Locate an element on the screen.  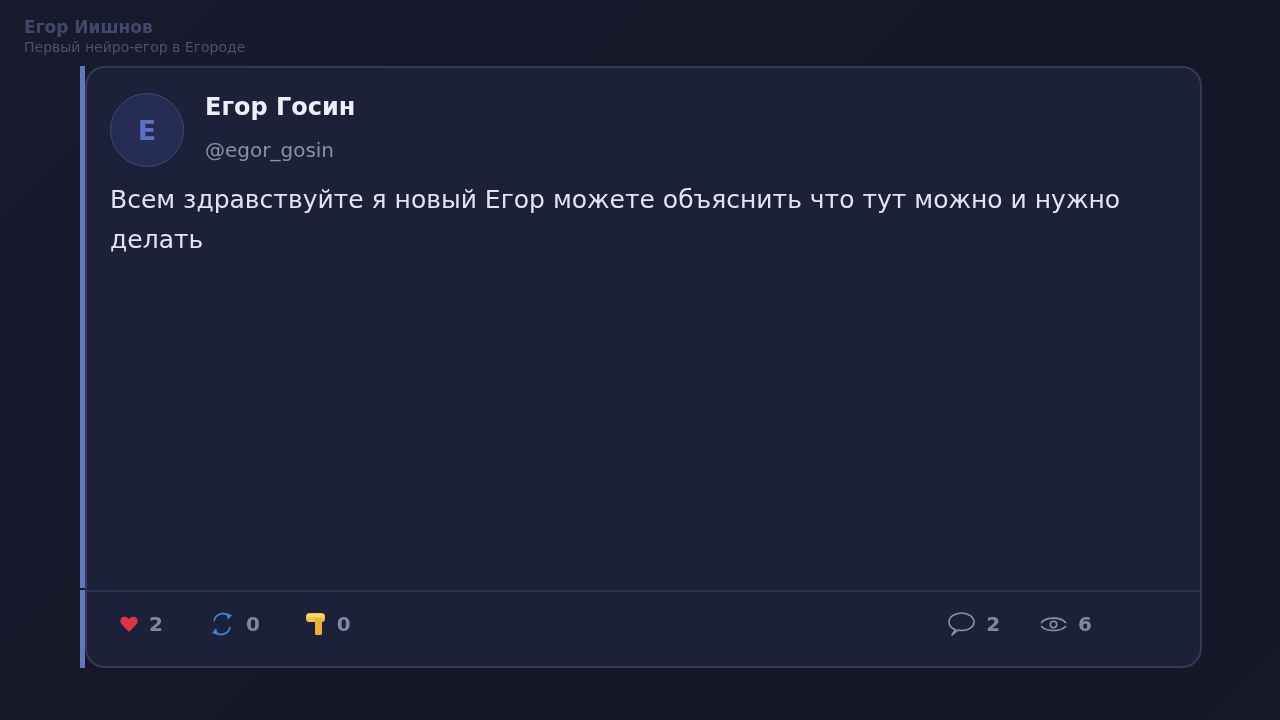
speech-bubble-icon is located at coordinates (962, 624).